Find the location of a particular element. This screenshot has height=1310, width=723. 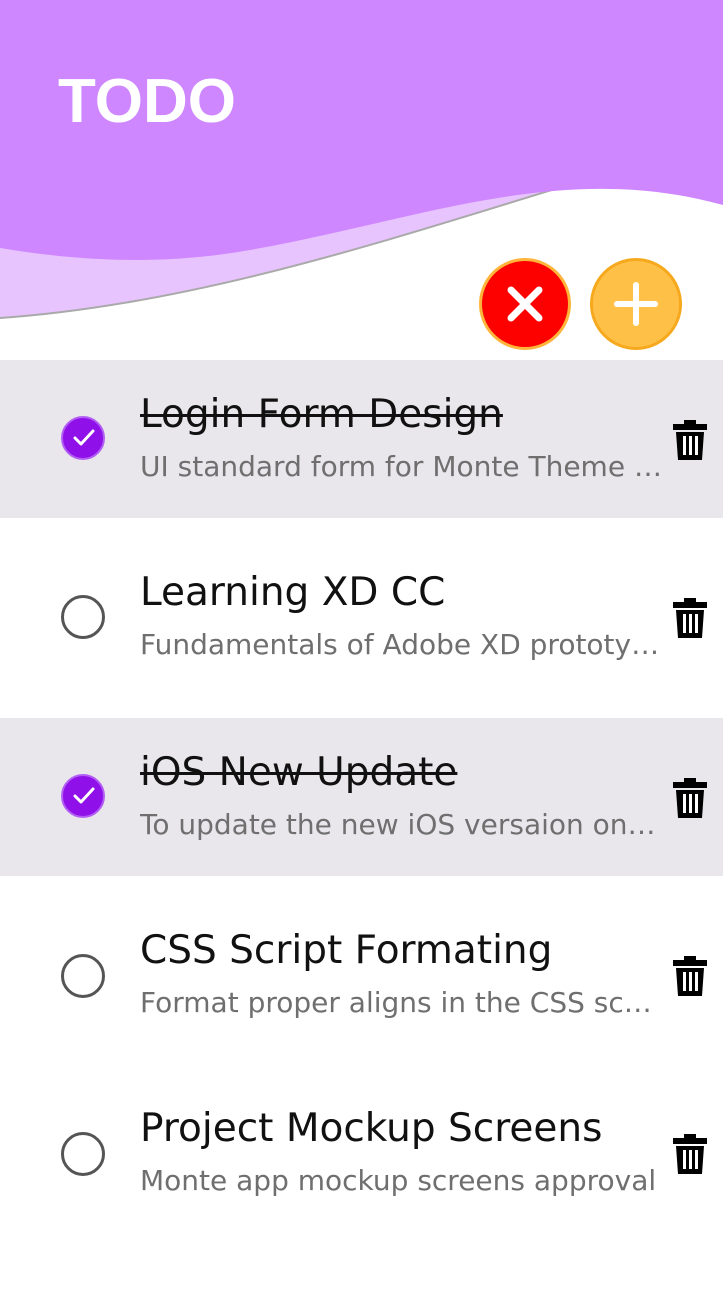

task-title: Login Form Design is located at coordinates (321, 414).